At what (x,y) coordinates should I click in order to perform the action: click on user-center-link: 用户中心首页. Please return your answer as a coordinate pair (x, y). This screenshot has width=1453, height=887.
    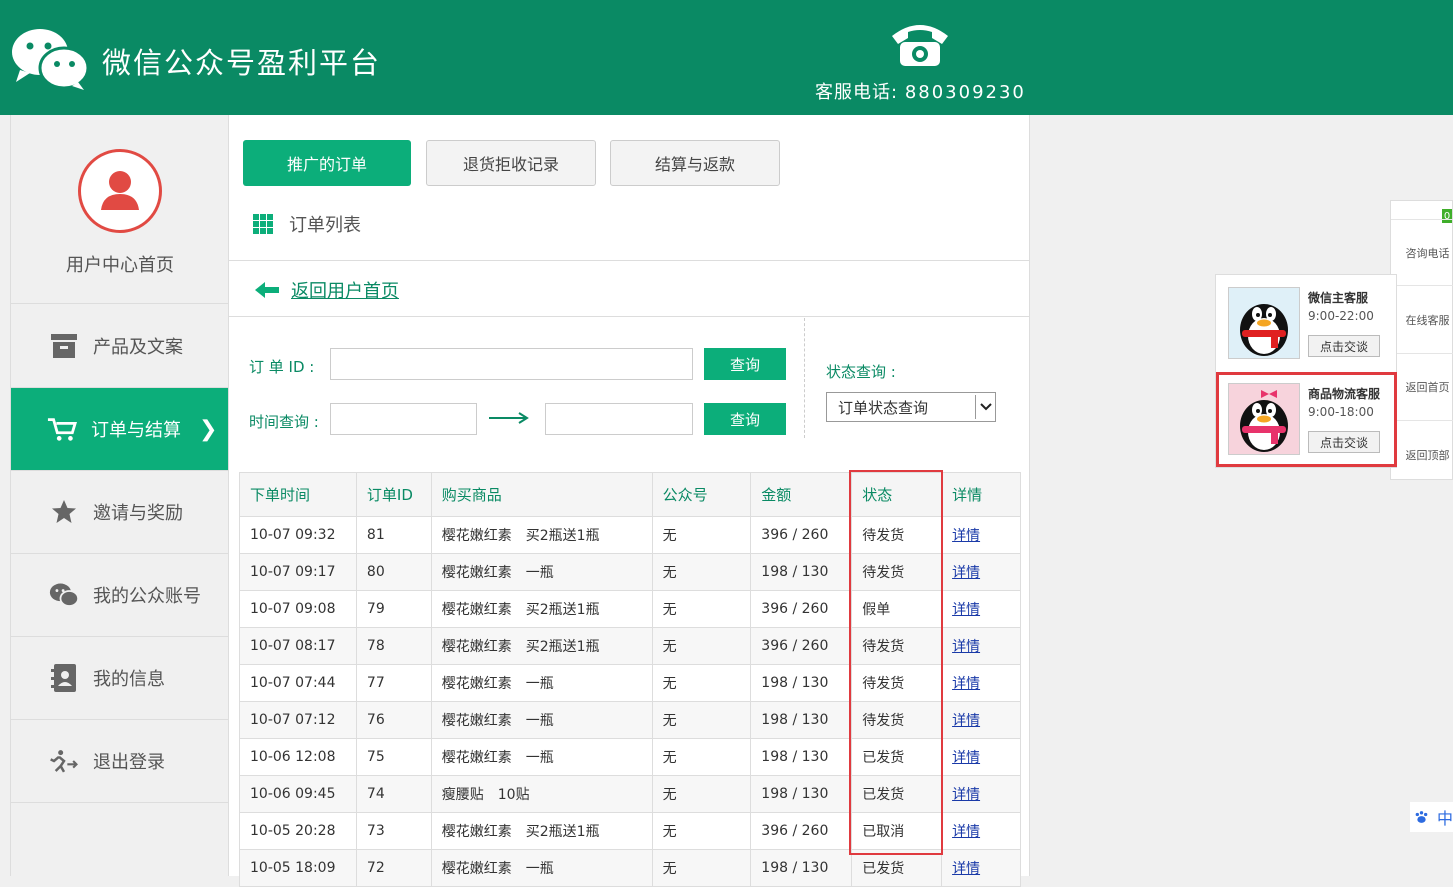
    Looking at the image, I should click on (119, 209).